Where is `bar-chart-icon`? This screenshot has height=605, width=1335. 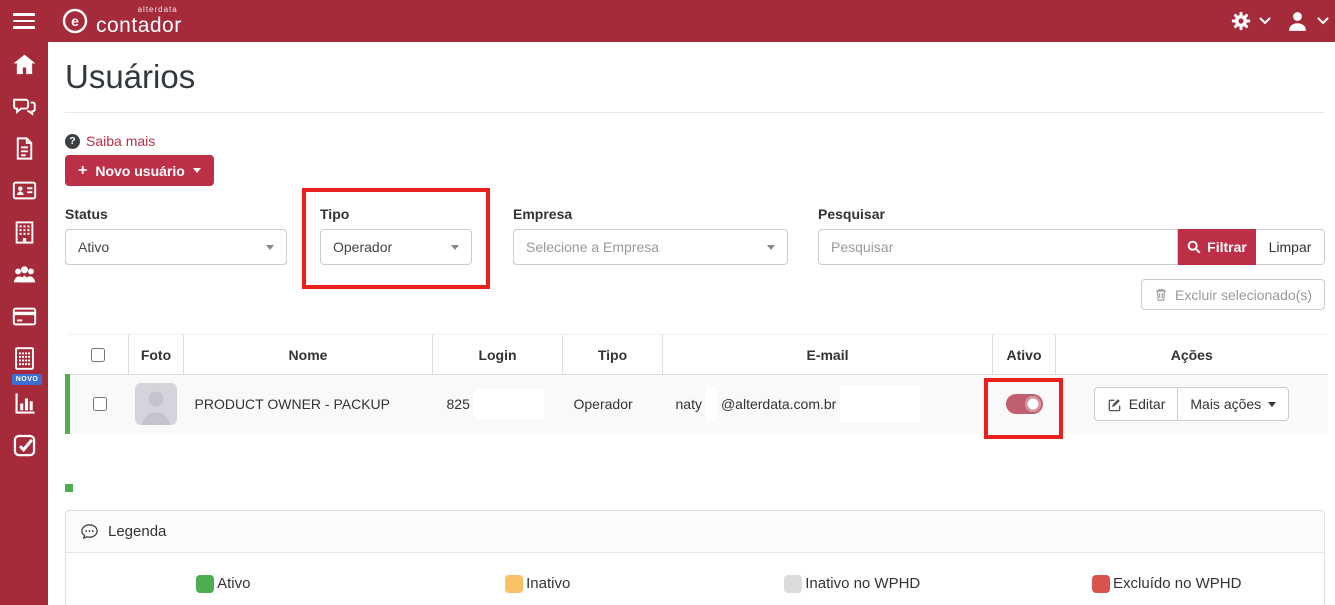 bar-chart-icon is located at coordinates (25, 403).